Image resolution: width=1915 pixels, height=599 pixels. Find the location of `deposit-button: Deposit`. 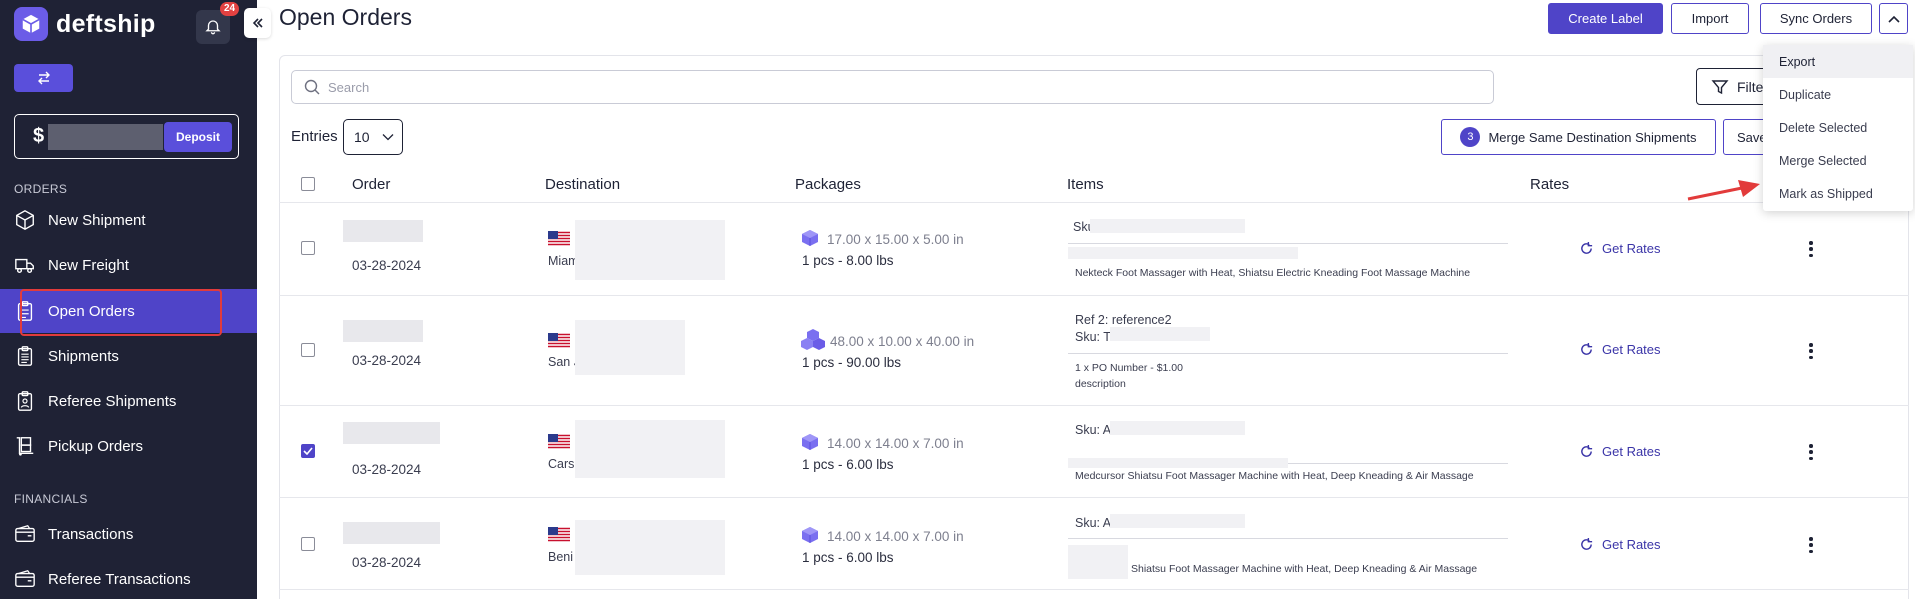

deposit-button: Deposit is located at coordinates (197, 137).